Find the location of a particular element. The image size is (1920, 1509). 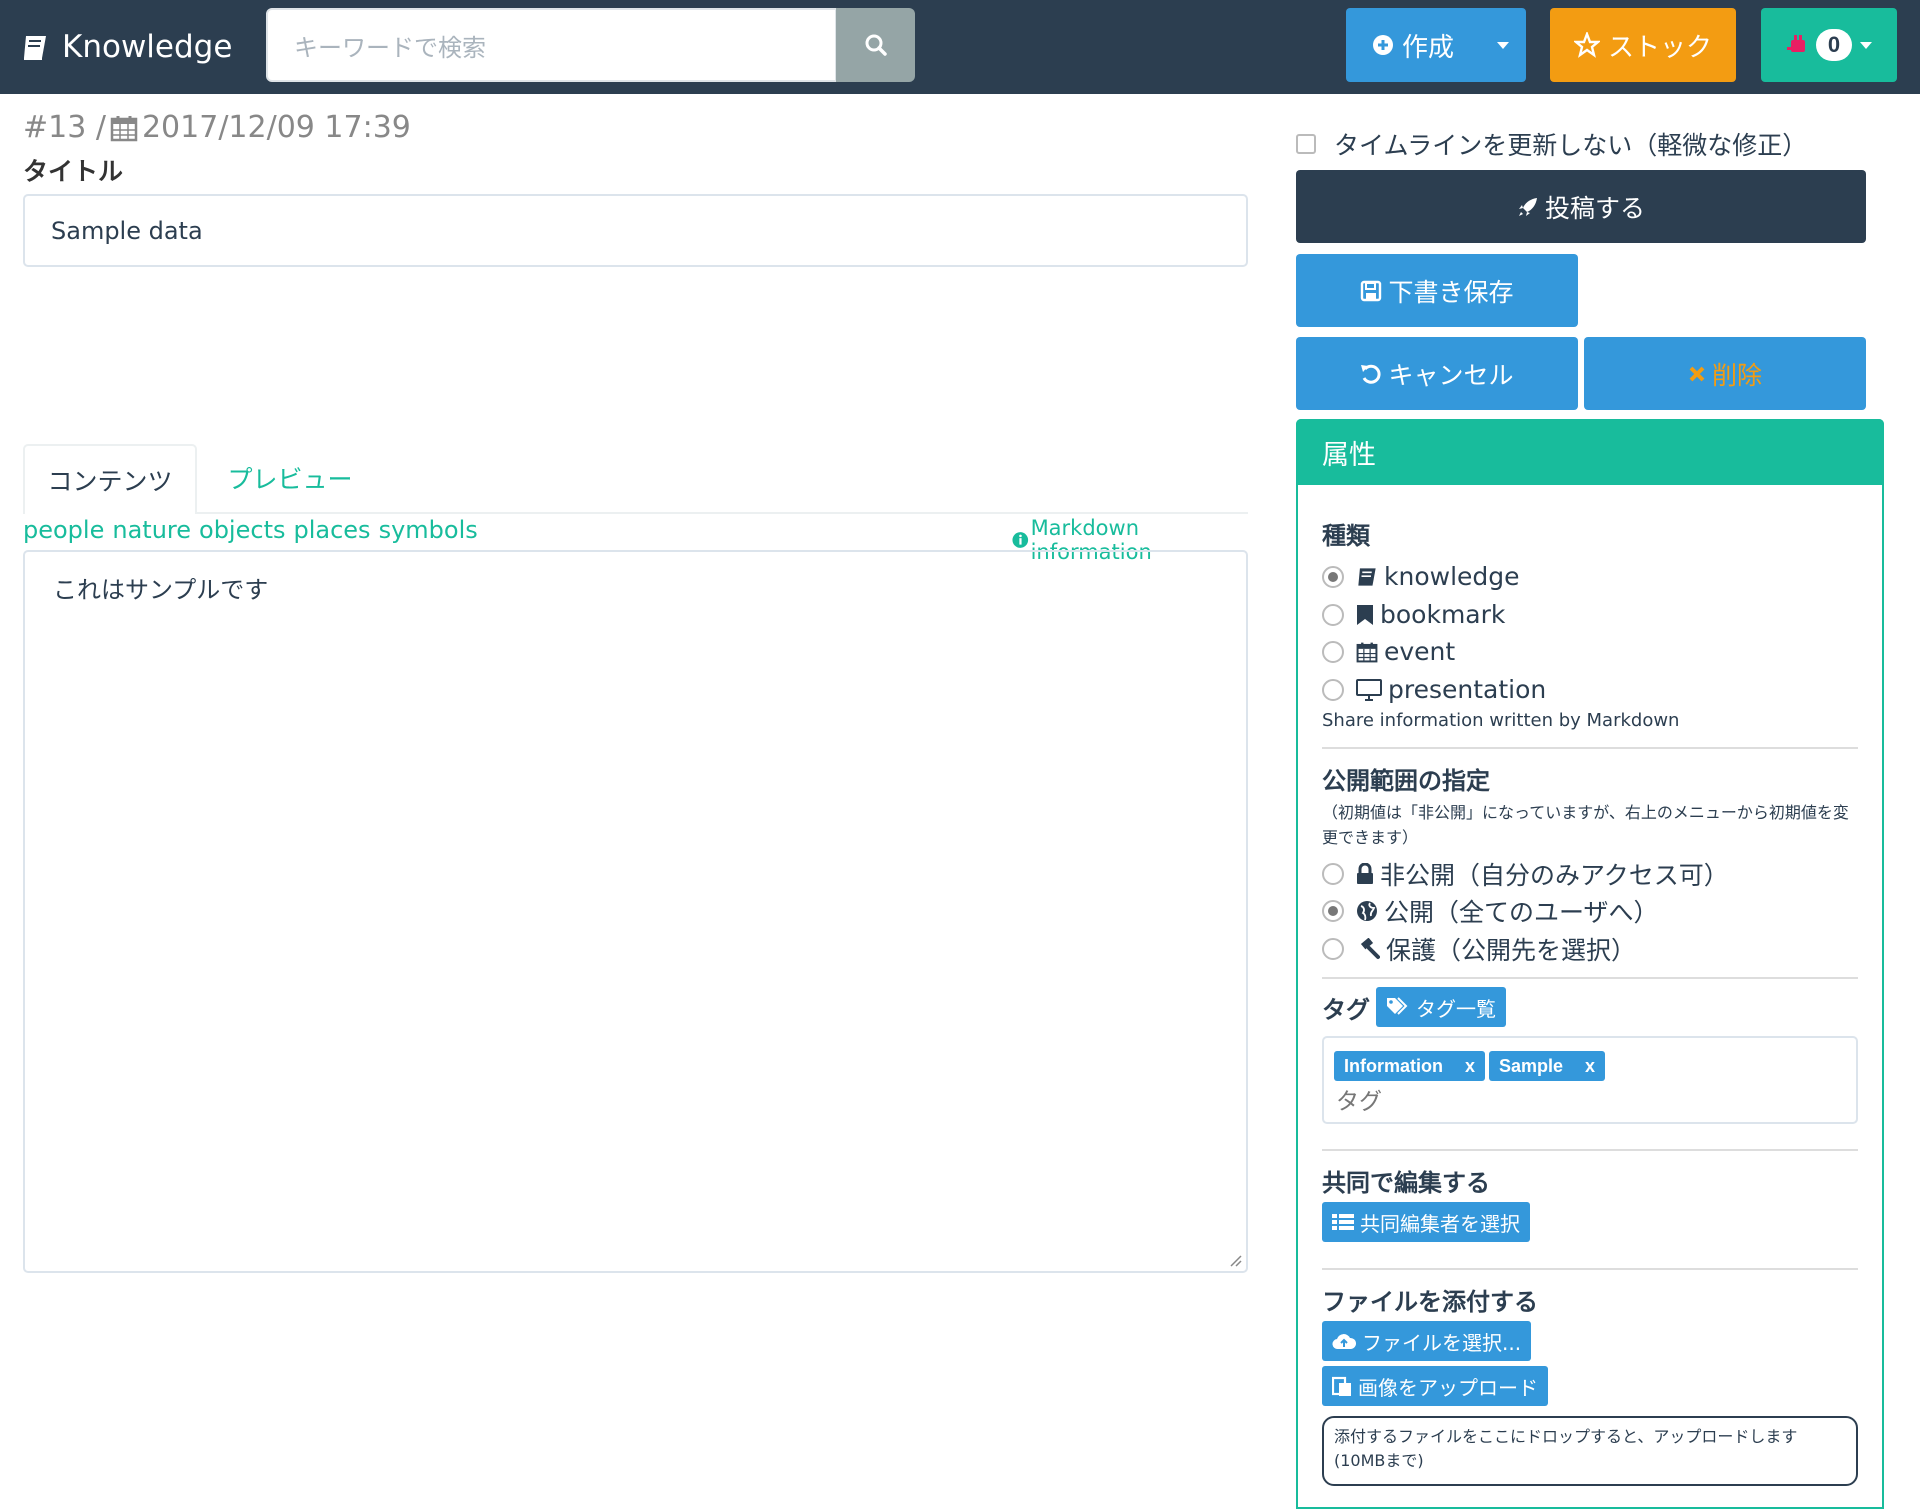

drop-zone-text: 添付するファイルをここにドロップすると、アップロードします(10MBまで) is located at coordinates (1566, 1448).